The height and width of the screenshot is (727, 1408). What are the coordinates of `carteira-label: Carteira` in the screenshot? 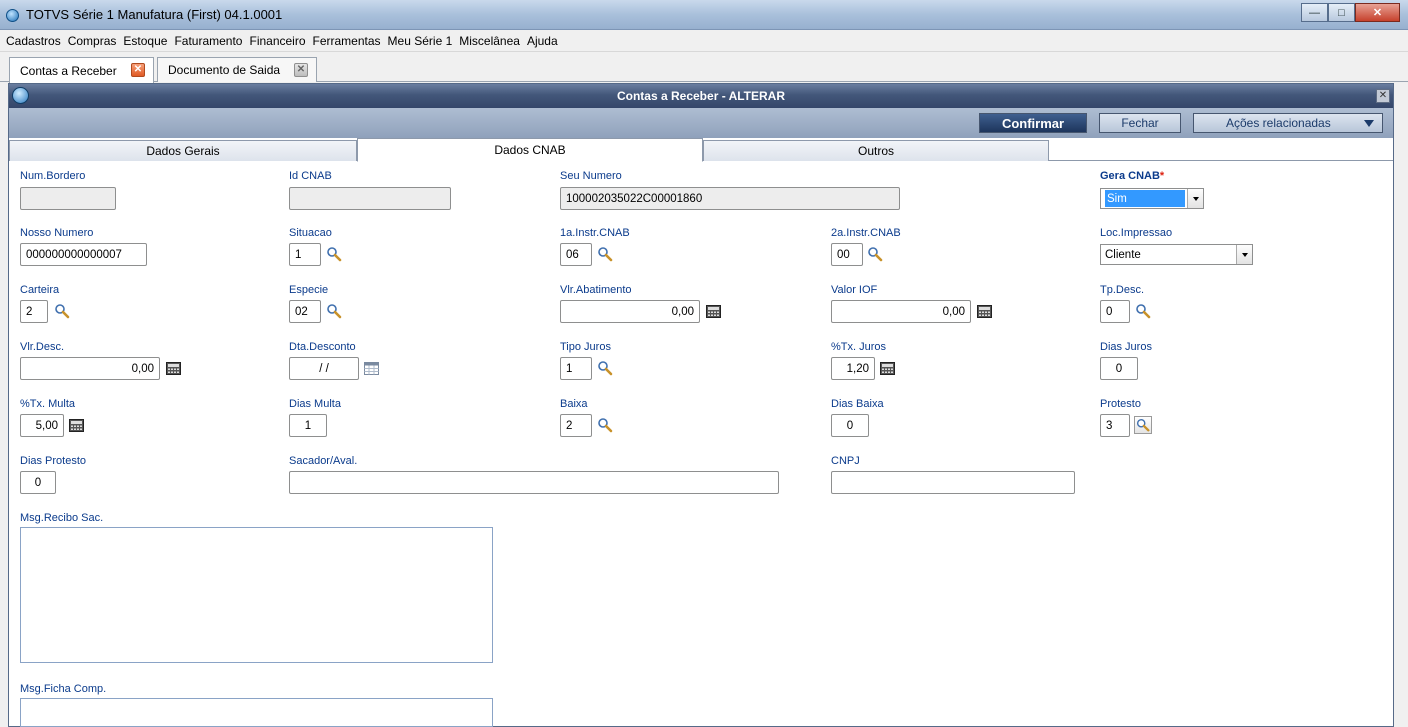 It's located at (40, 290).